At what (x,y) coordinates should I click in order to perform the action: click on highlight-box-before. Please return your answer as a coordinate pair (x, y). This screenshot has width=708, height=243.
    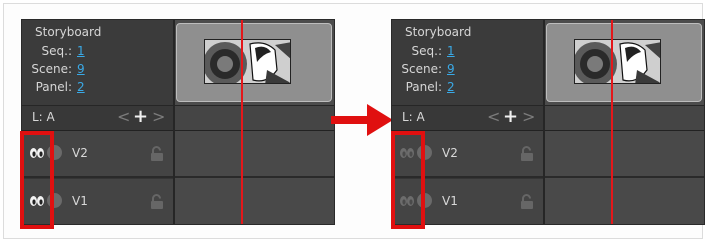
    Looking at the image, I should click on (37, 180).